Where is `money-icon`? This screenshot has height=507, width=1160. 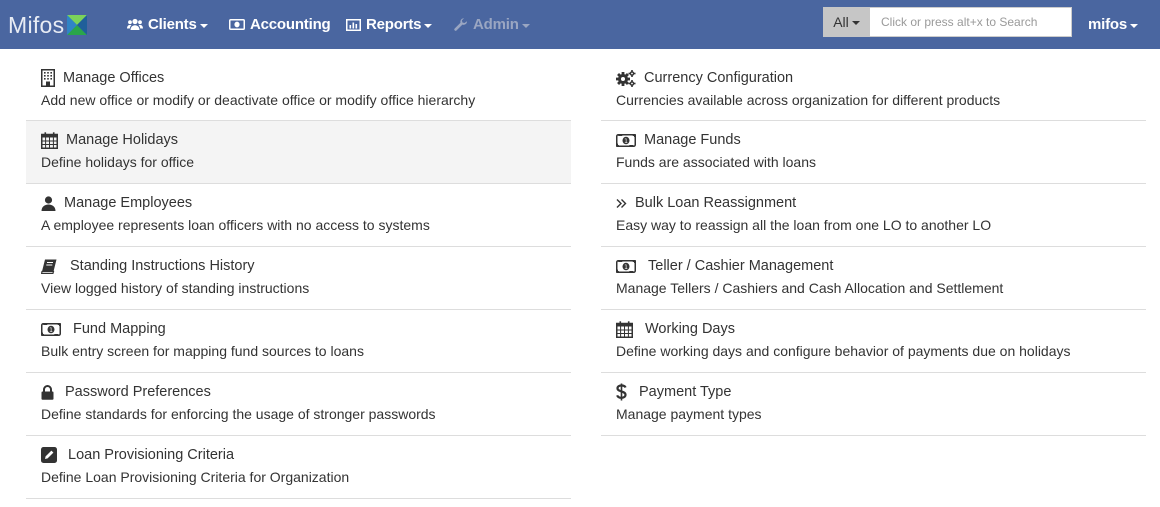 money-icon is located at coordinates (237, 24).